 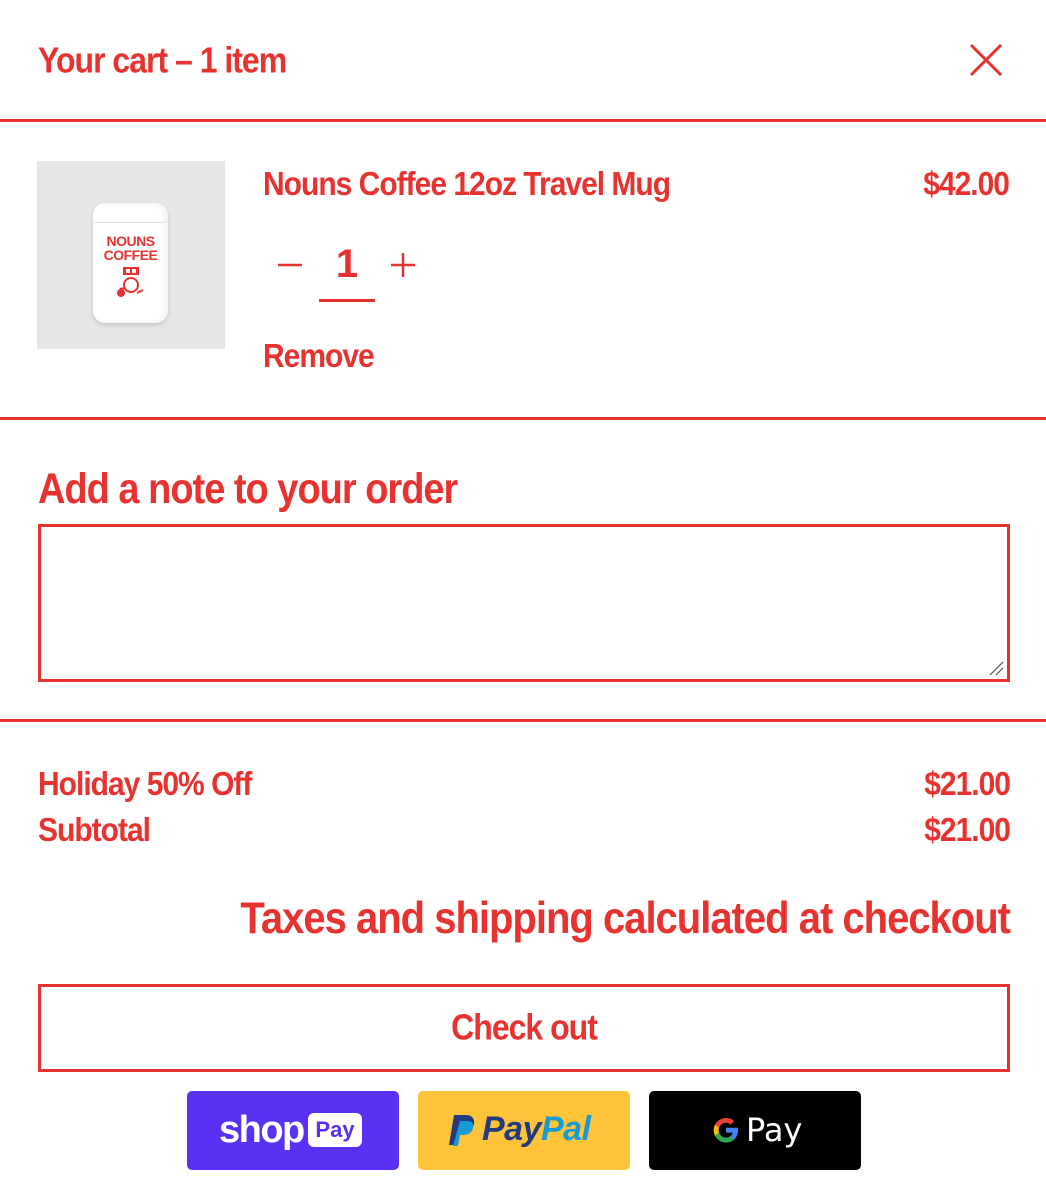 I want to click on subtotal-label: Subtotal, so click(x=94, y=830).